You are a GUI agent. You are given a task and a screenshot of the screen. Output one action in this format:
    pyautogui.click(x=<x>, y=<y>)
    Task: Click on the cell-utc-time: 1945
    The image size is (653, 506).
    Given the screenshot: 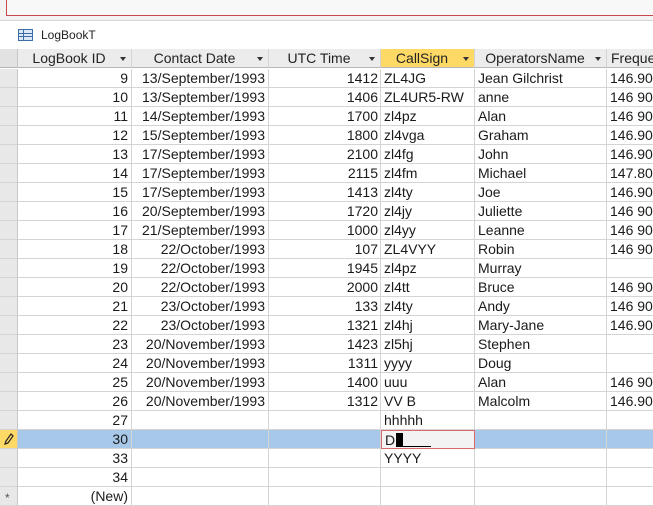 What is the action you would take?
    pyautogui.click(x=325, y=268)
    